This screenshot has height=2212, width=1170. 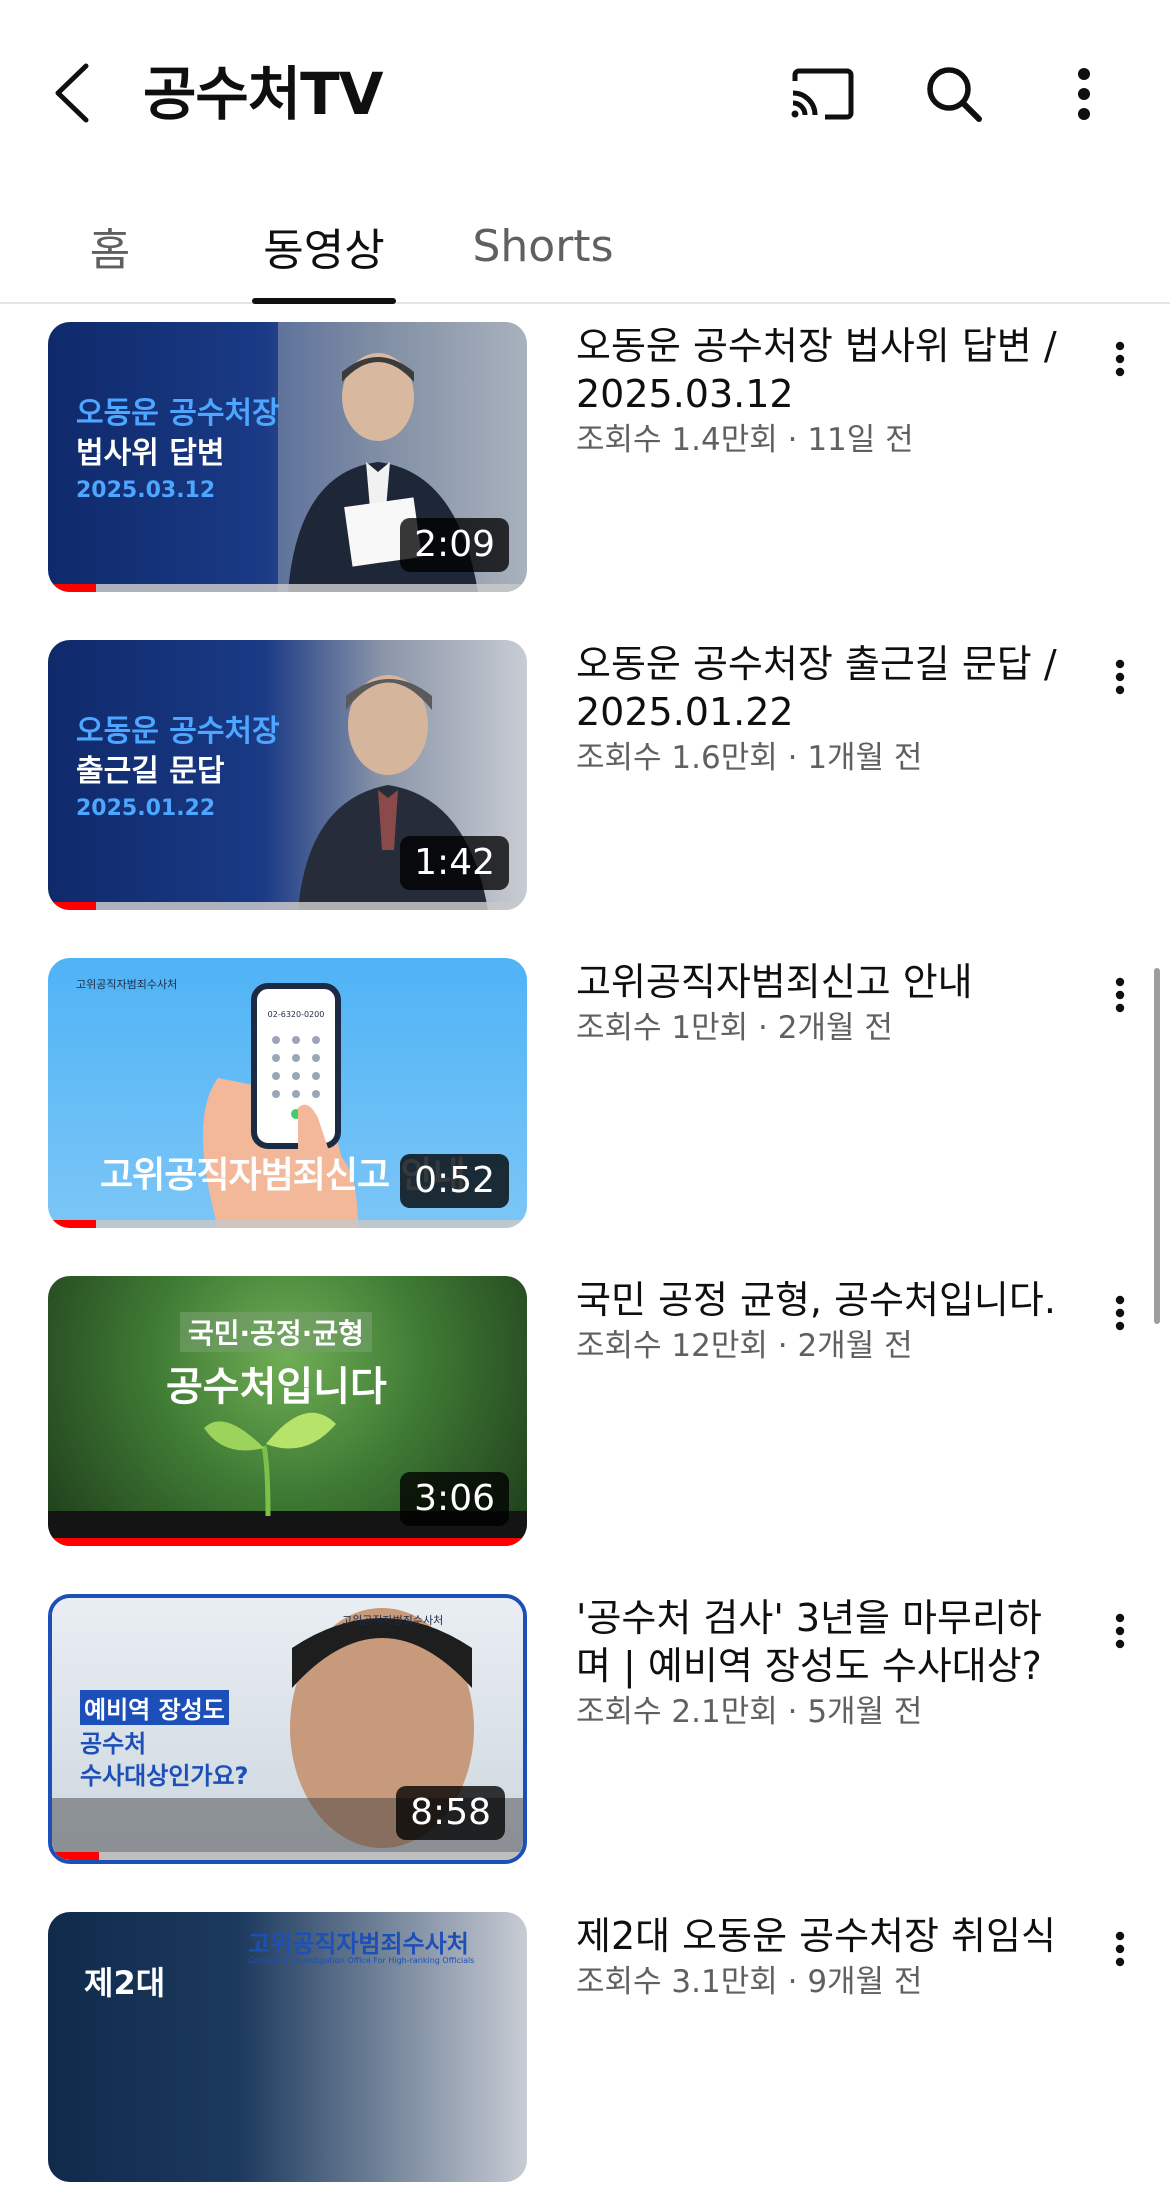 I want to click on video-duration: 0:52, so click(x=454, y=1181).